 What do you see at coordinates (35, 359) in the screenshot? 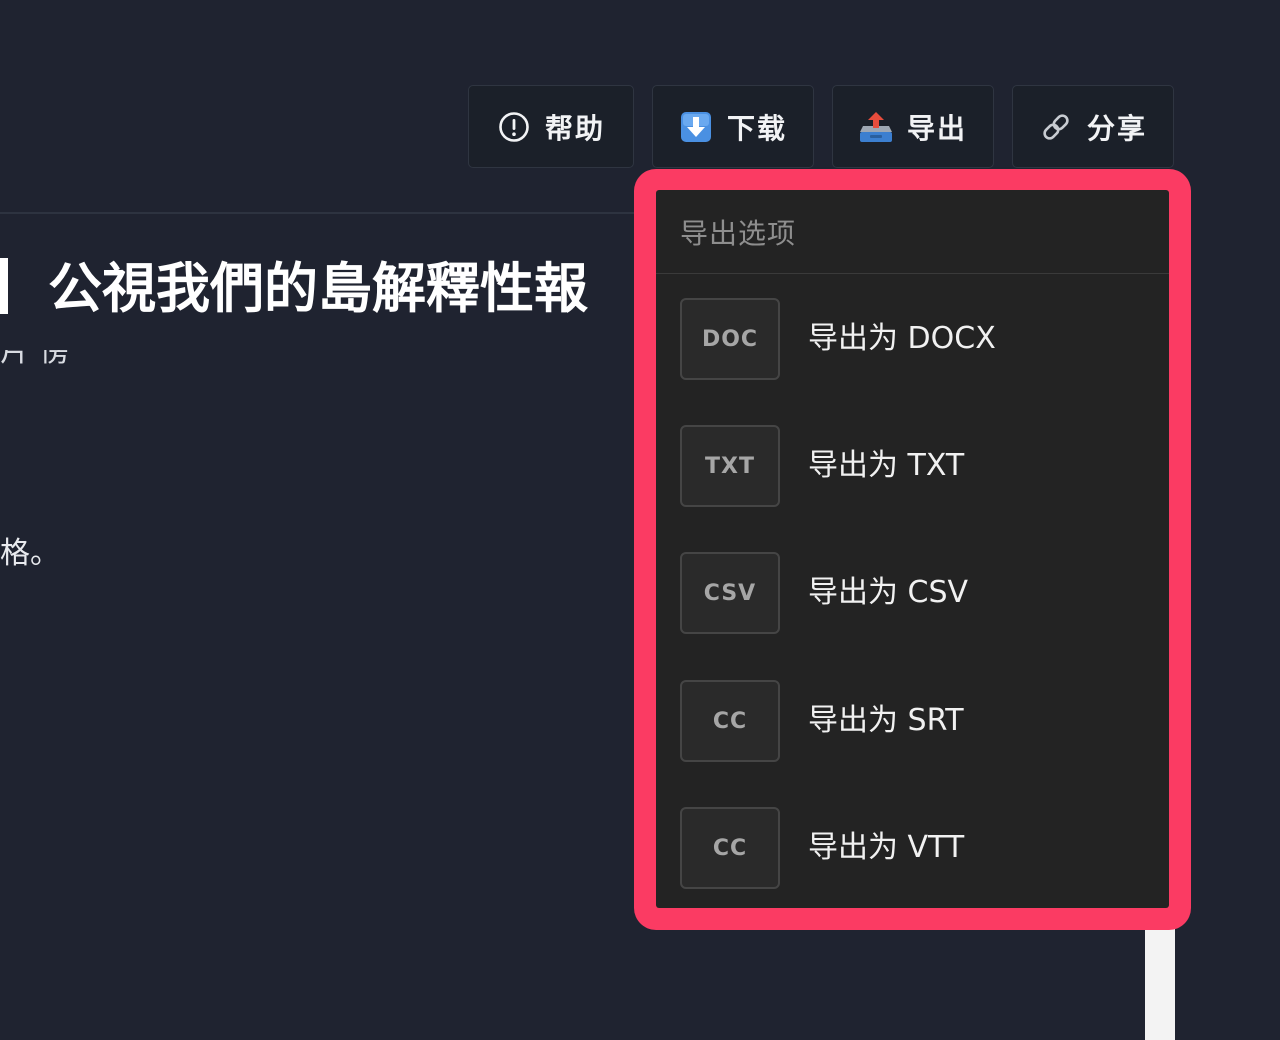
I see `clipped-text: 片 傍` at bounding box center [35, 359].